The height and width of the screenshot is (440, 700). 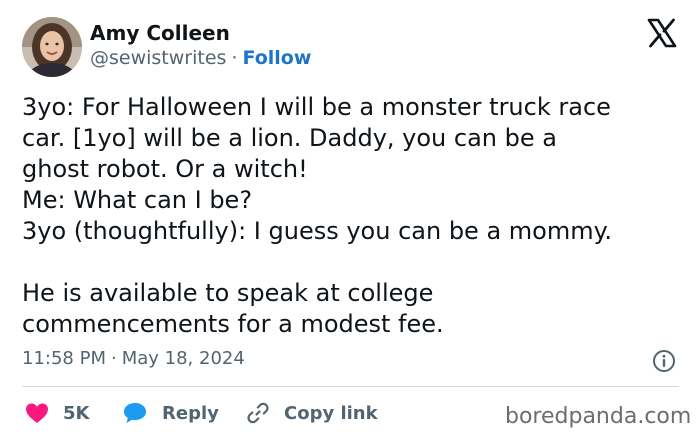 I want to click on like-button: 5K, so click(x=57, y=413).